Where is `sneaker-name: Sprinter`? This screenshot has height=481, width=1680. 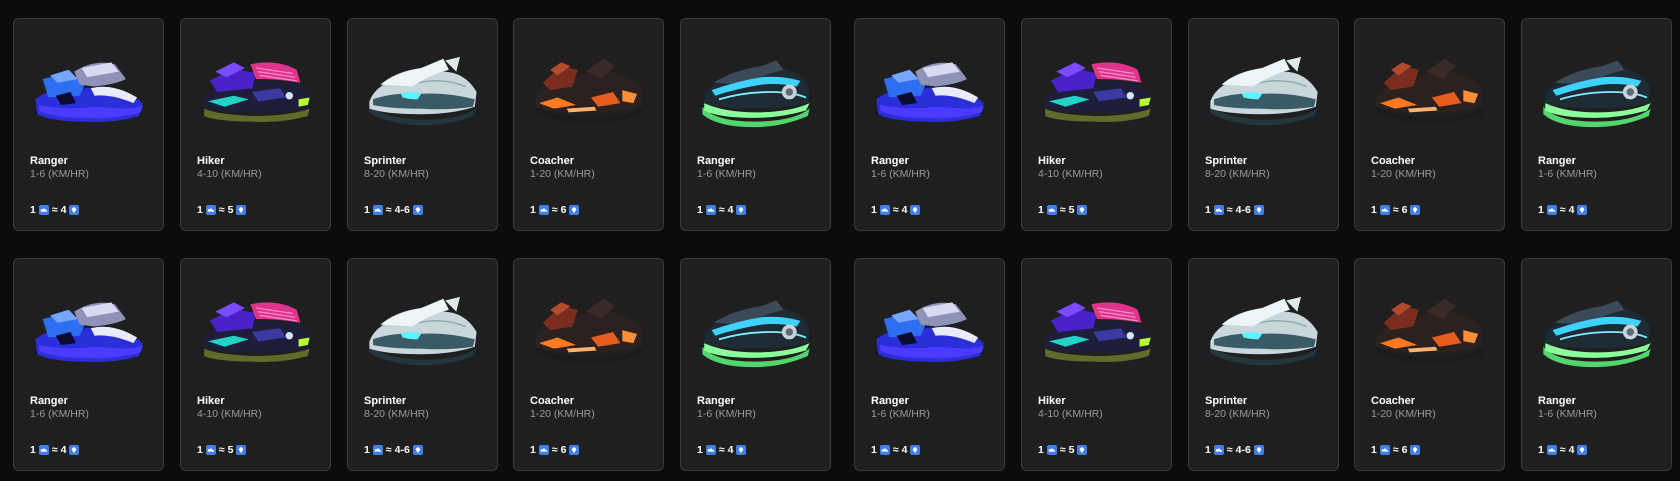 sneaker-name: Sprinter is located at coordinates (1226, 401).